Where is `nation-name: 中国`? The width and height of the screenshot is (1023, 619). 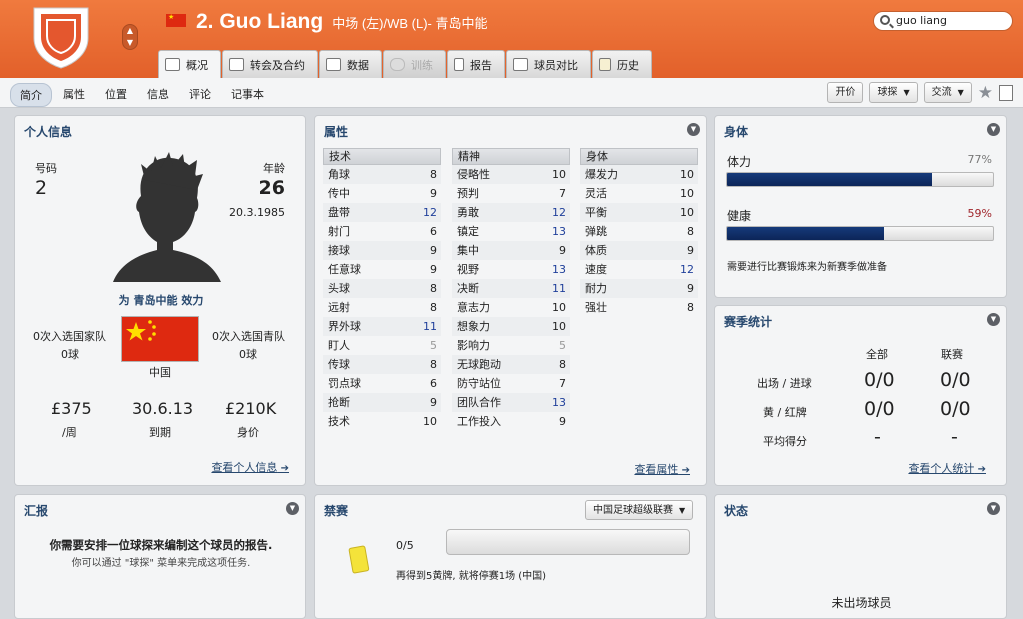
nation-name: 中国 is located at coordinates (160, 372).